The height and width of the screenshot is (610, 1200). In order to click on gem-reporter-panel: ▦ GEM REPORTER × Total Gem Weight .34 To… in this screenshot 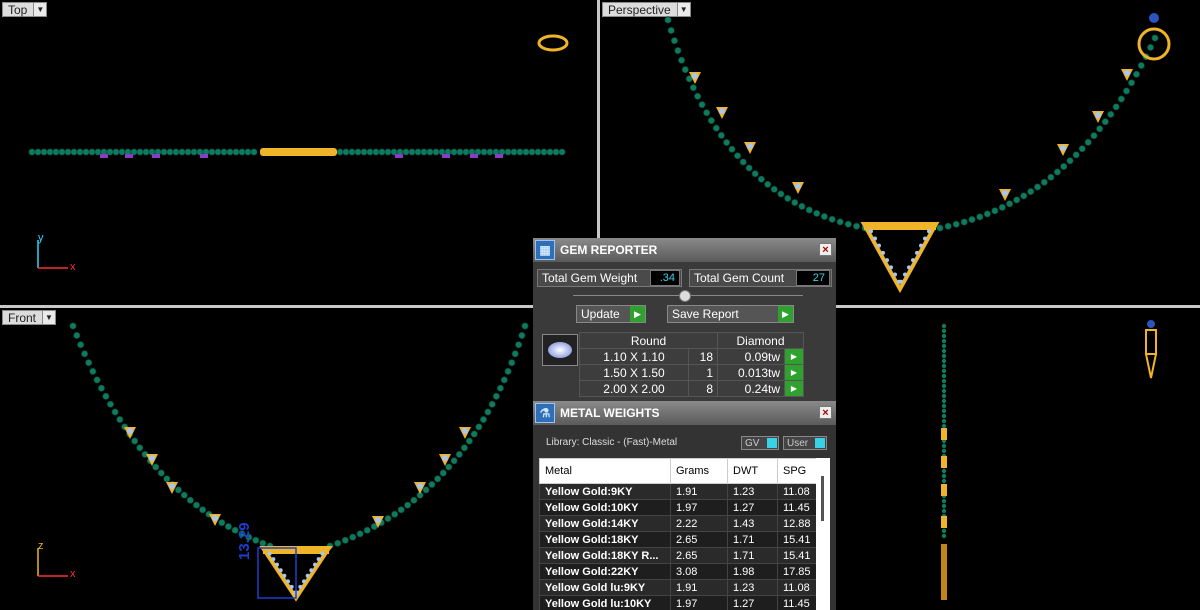, I will do `click(684, 320)`.